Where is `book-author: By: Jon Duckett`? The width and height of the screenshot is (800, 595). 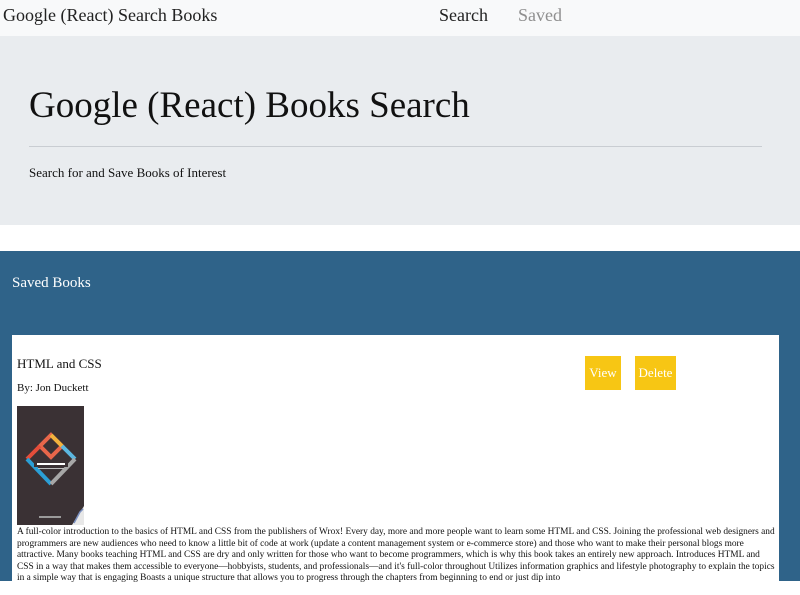
book-author: By: Jon Duckett is located at coordinates (53, 388).